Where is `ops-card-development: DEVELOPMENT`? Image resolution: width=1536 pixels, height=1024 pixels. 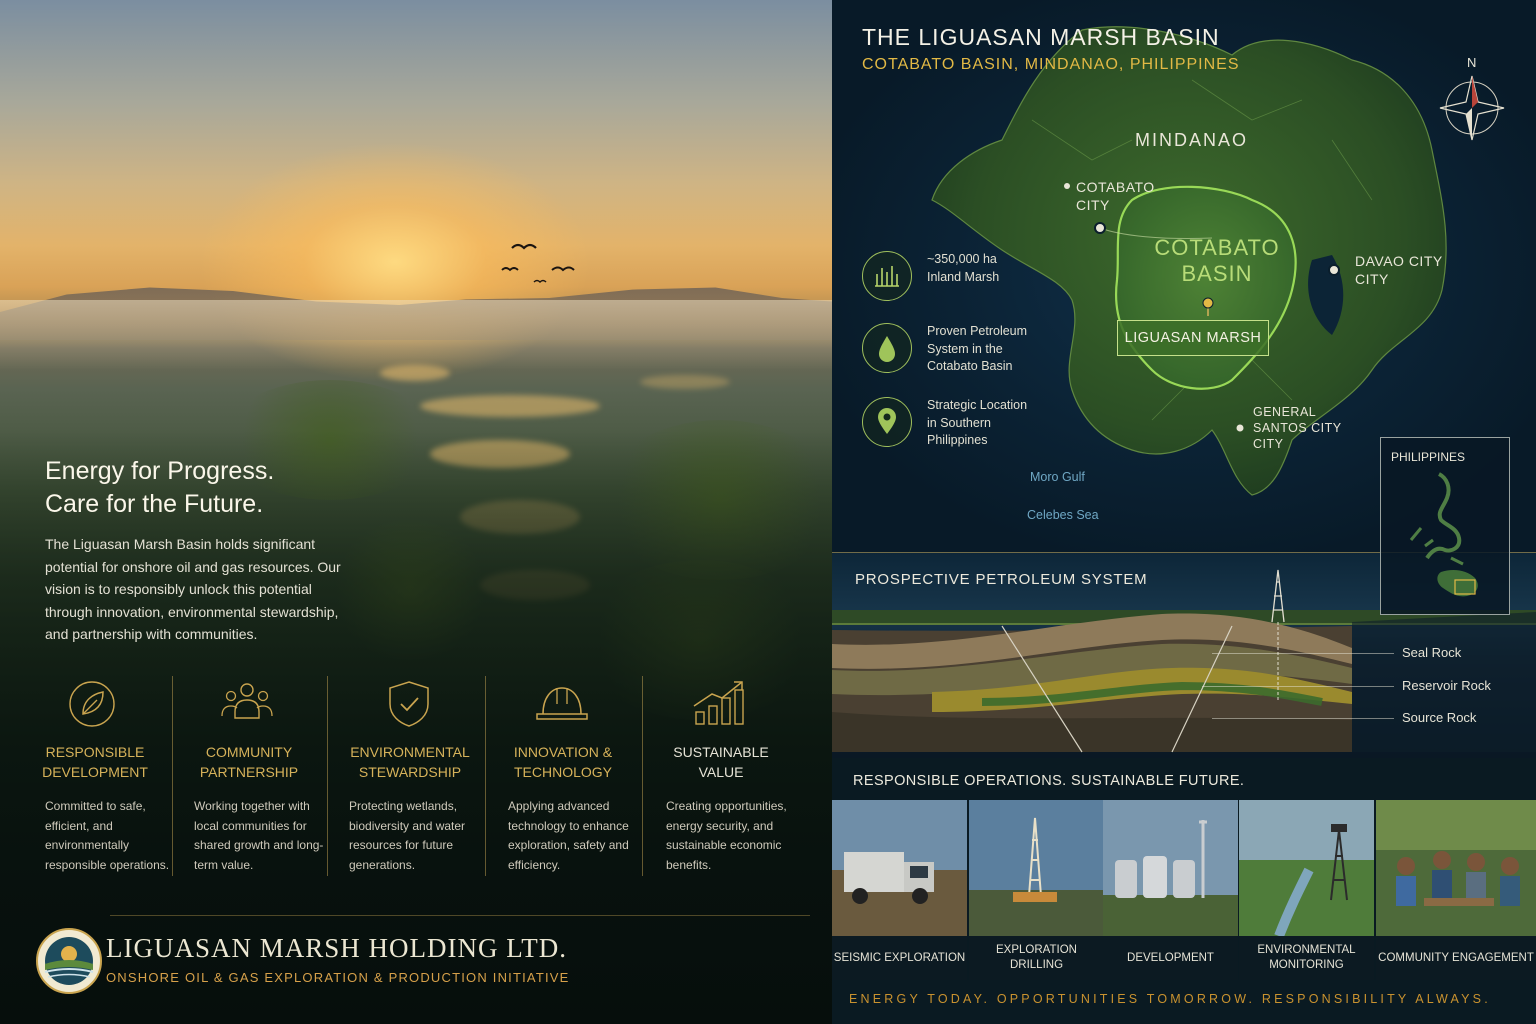 ops-card-development: DEVELOPMENT is located at coordinates (1170, 890).